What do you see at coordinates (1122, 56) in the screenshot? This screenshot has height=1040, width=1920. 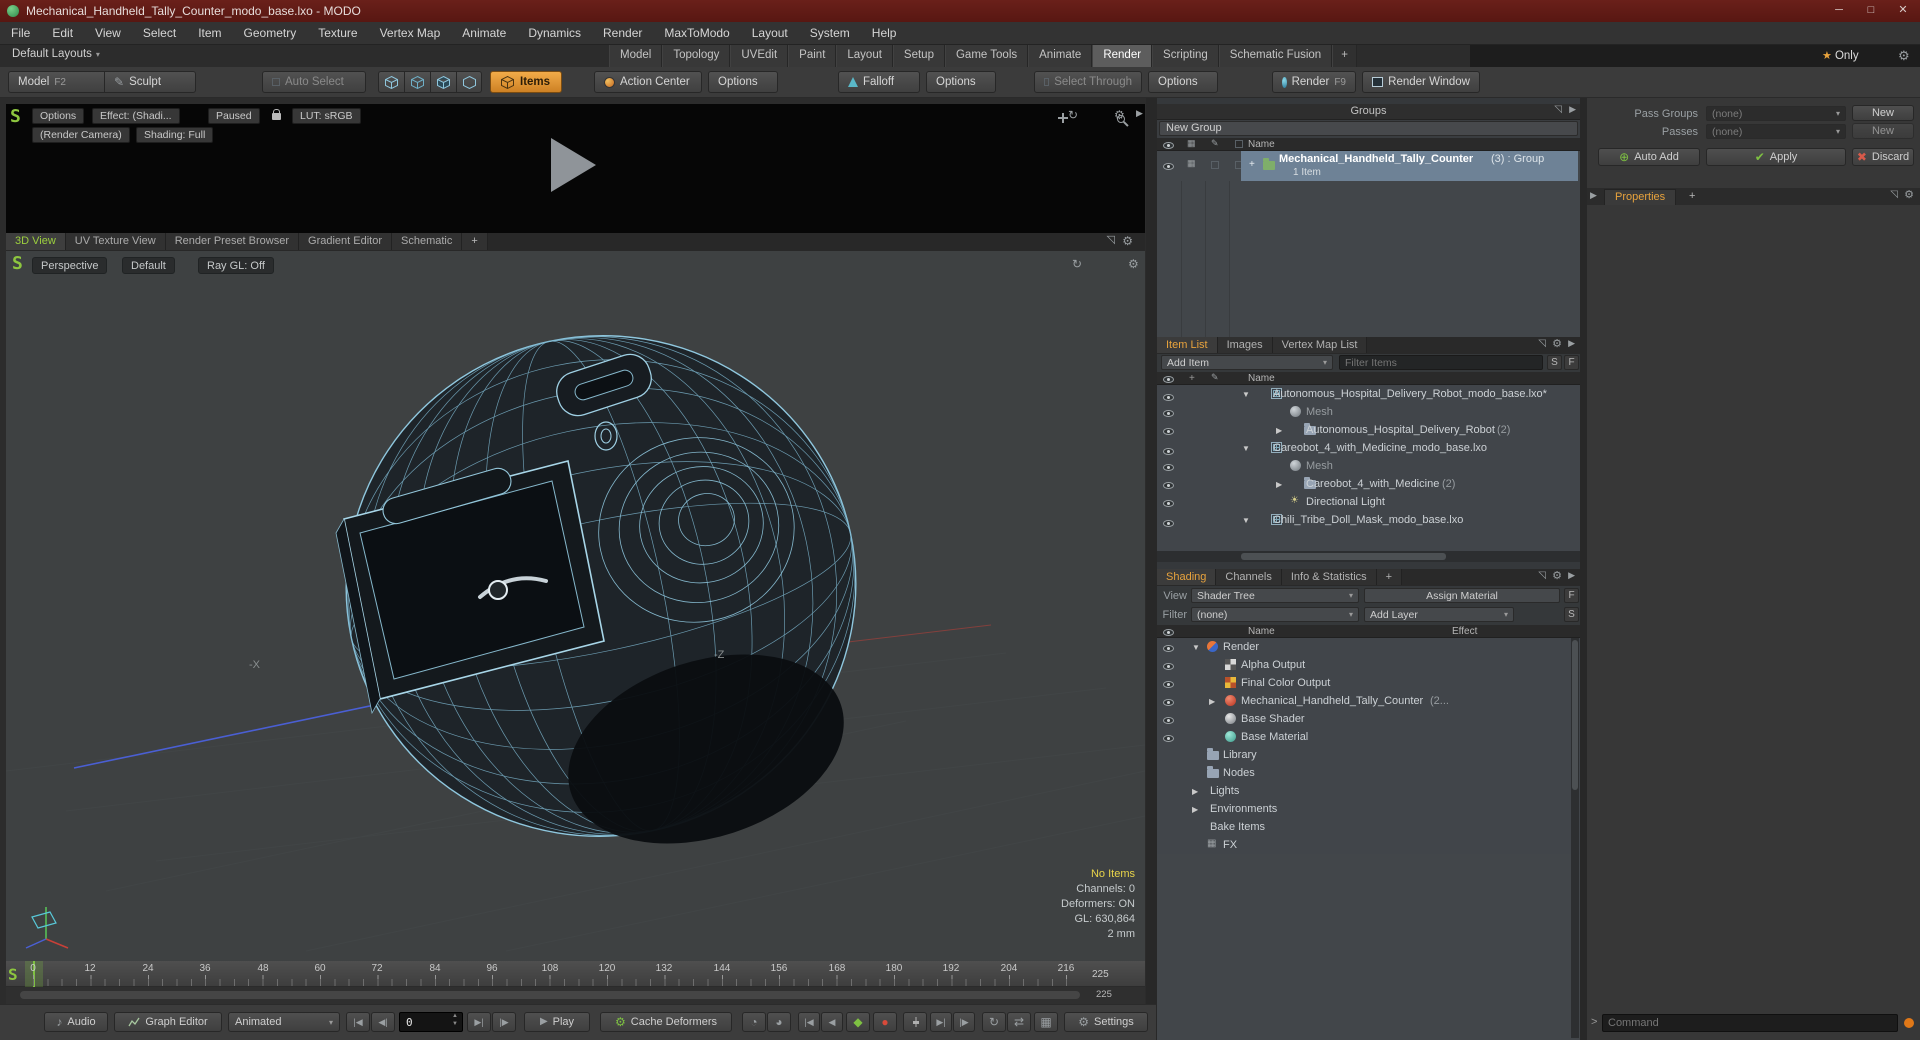 I see `layout-tab-render-active: Render` at bounding box center [1122, 56].